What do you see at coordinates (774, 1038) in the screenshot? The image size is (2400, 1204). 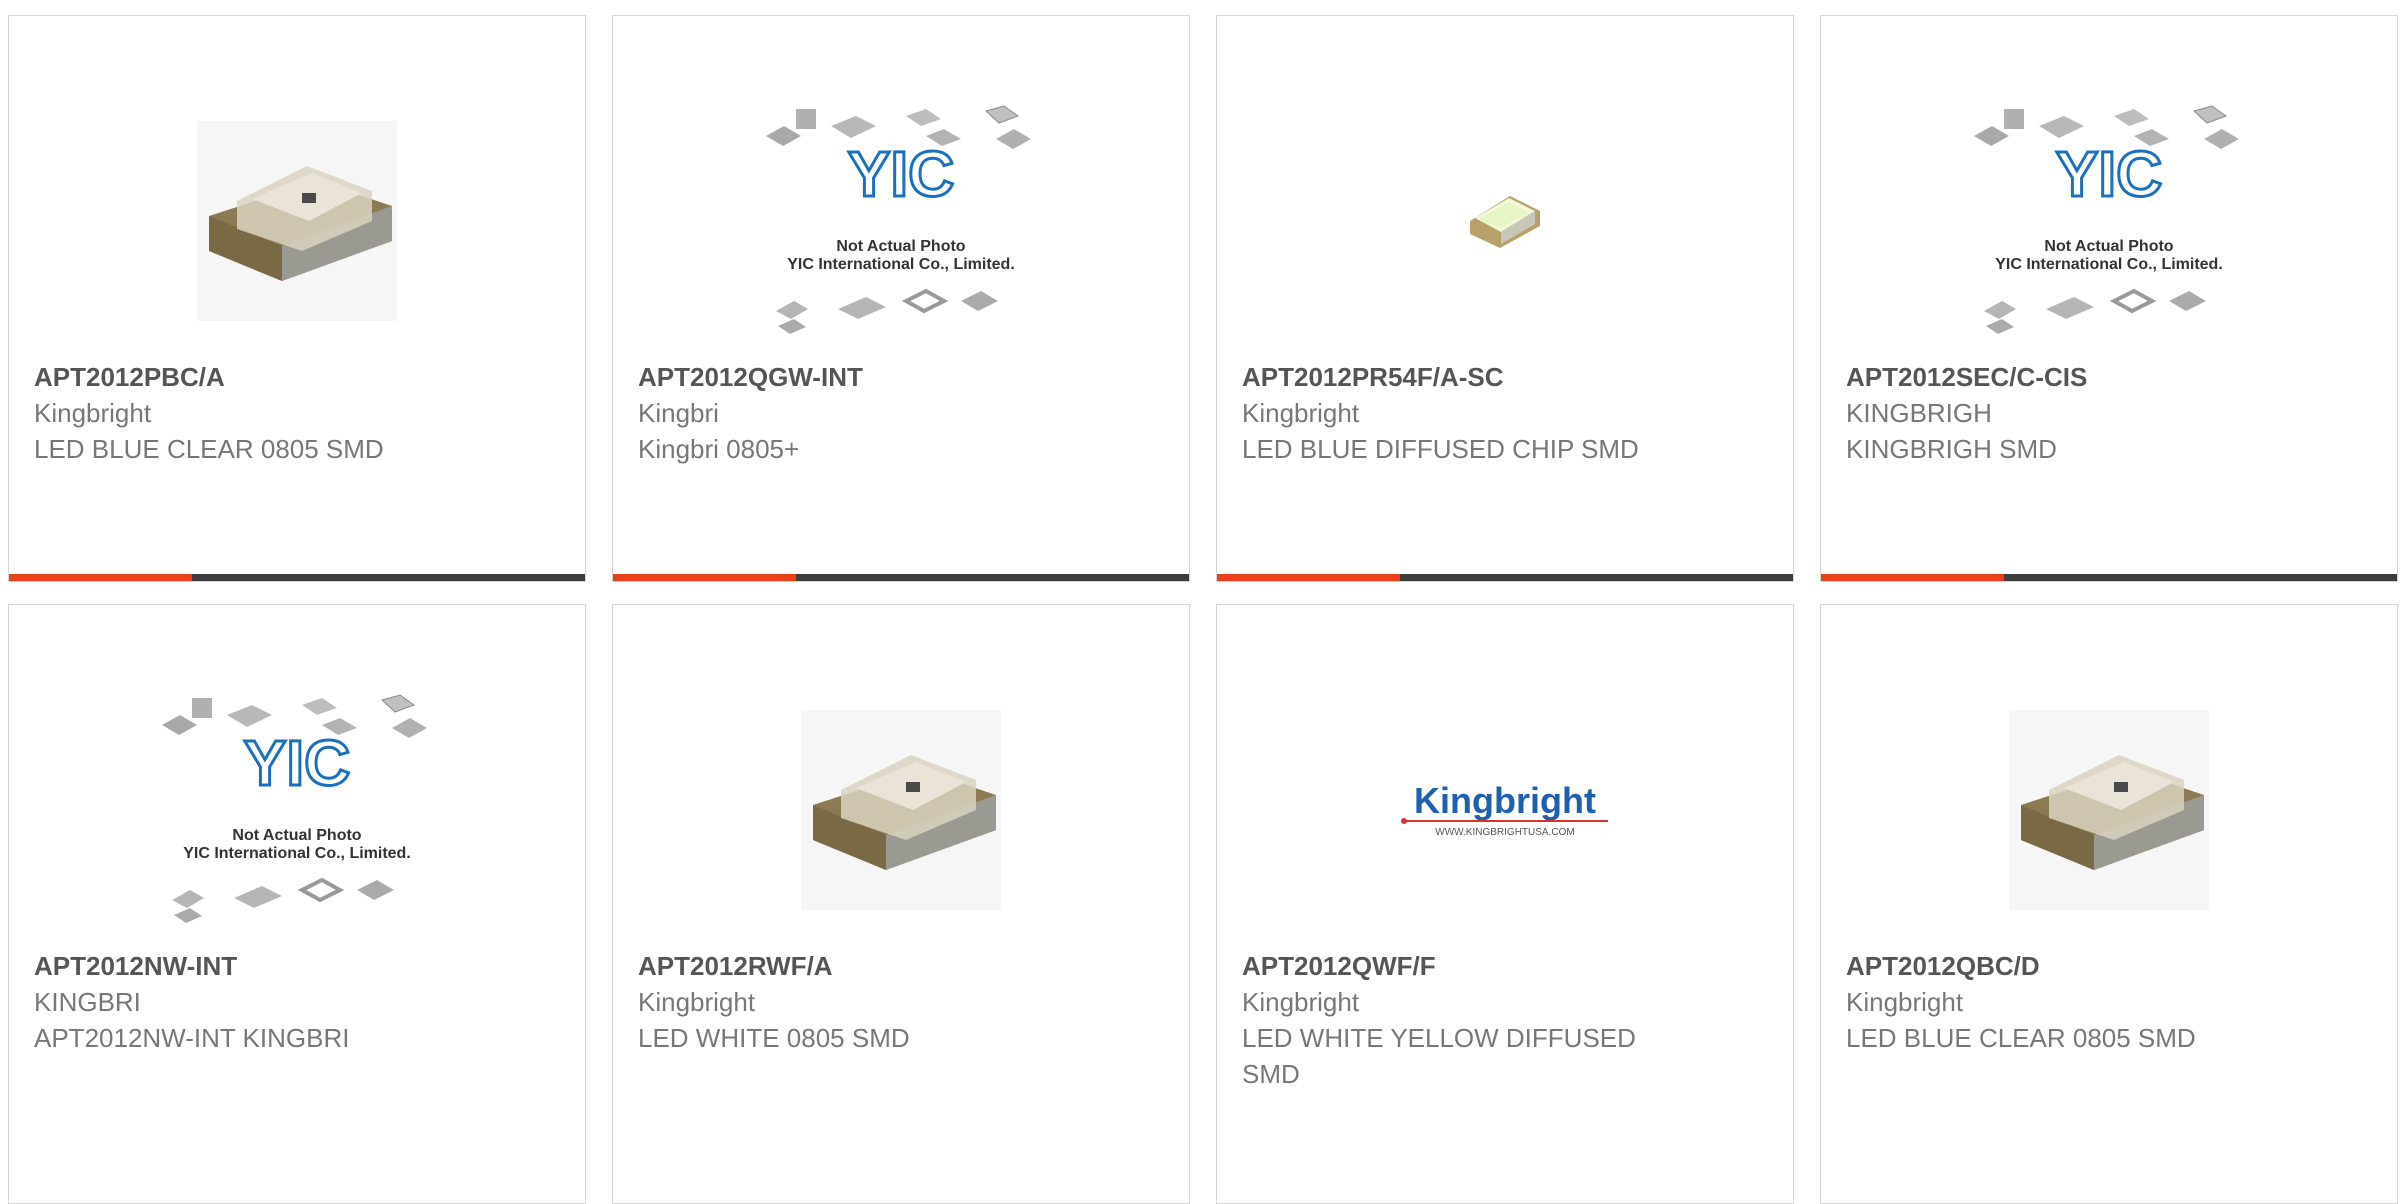 I see `description: LED WHITE 0805 SMD` at bounding box center [774, 1038].